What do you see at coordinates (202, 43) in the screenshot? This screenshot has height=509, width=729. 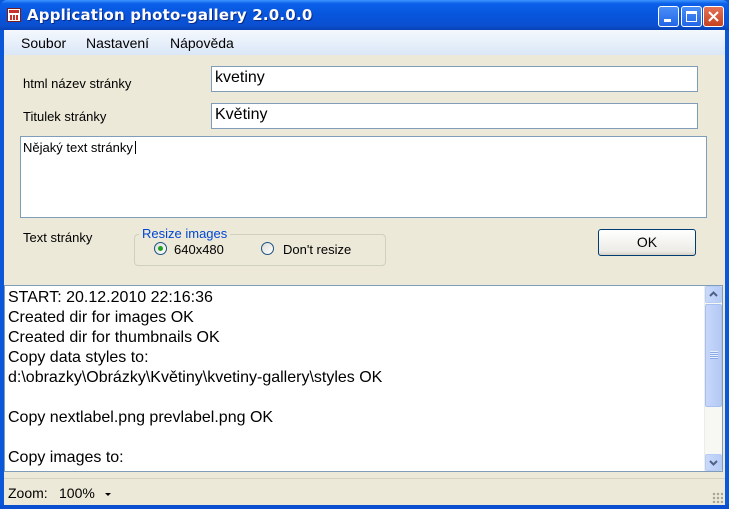 I see `menu-napoveda: Nápověda` at bounding box center [202, 43].